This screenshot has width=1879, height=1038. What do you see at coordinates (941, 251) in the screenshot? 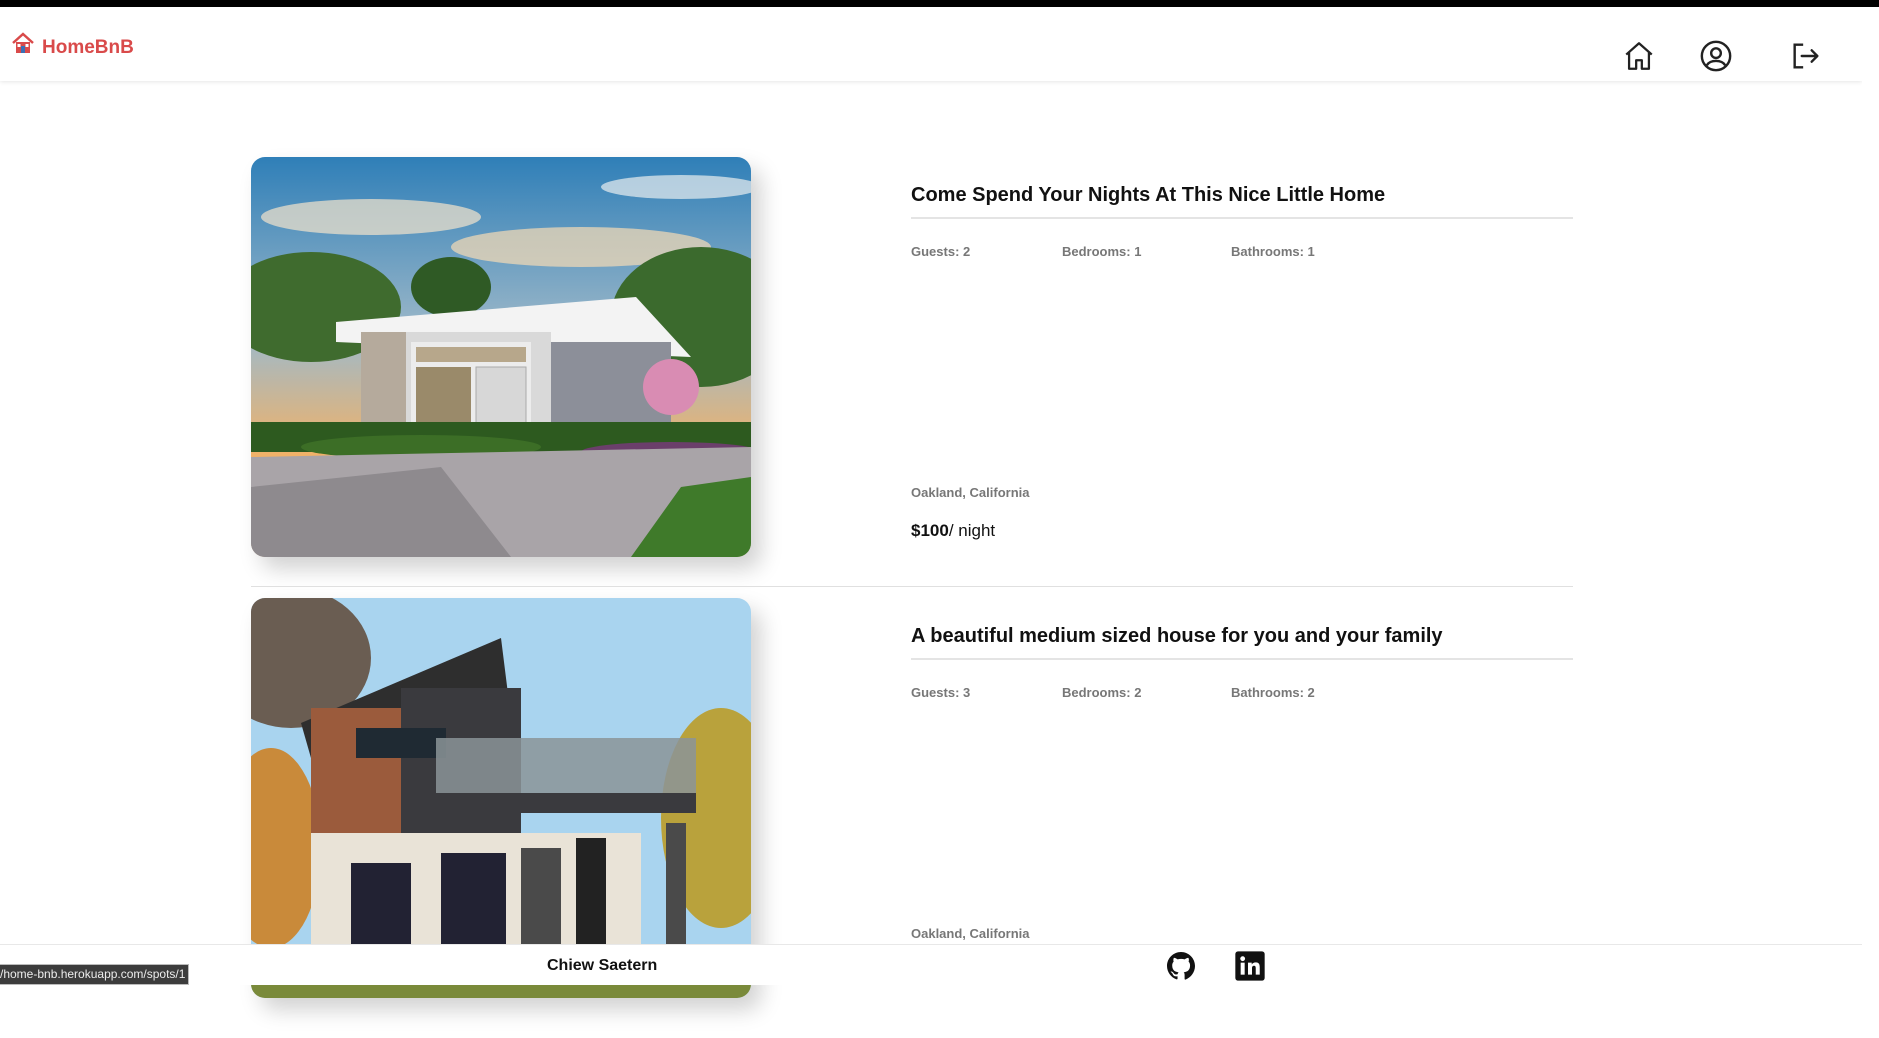
I see `guests-count: Guests: 2` at bounding box center [941, 251].